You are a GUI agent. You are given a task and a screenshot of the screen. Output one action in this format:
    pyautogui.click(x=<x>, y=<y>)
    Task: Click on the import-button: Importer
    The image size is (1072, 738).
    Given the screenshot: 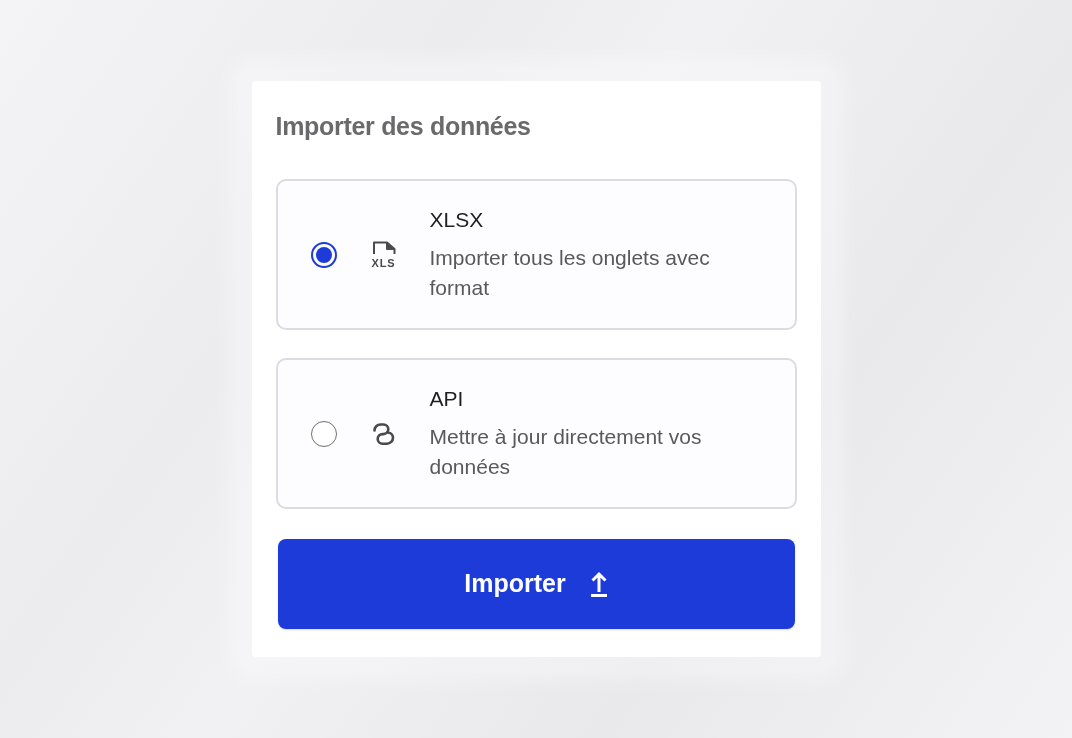 What is the action you would take?
    pyautogui.click(x=536, y=584)
    